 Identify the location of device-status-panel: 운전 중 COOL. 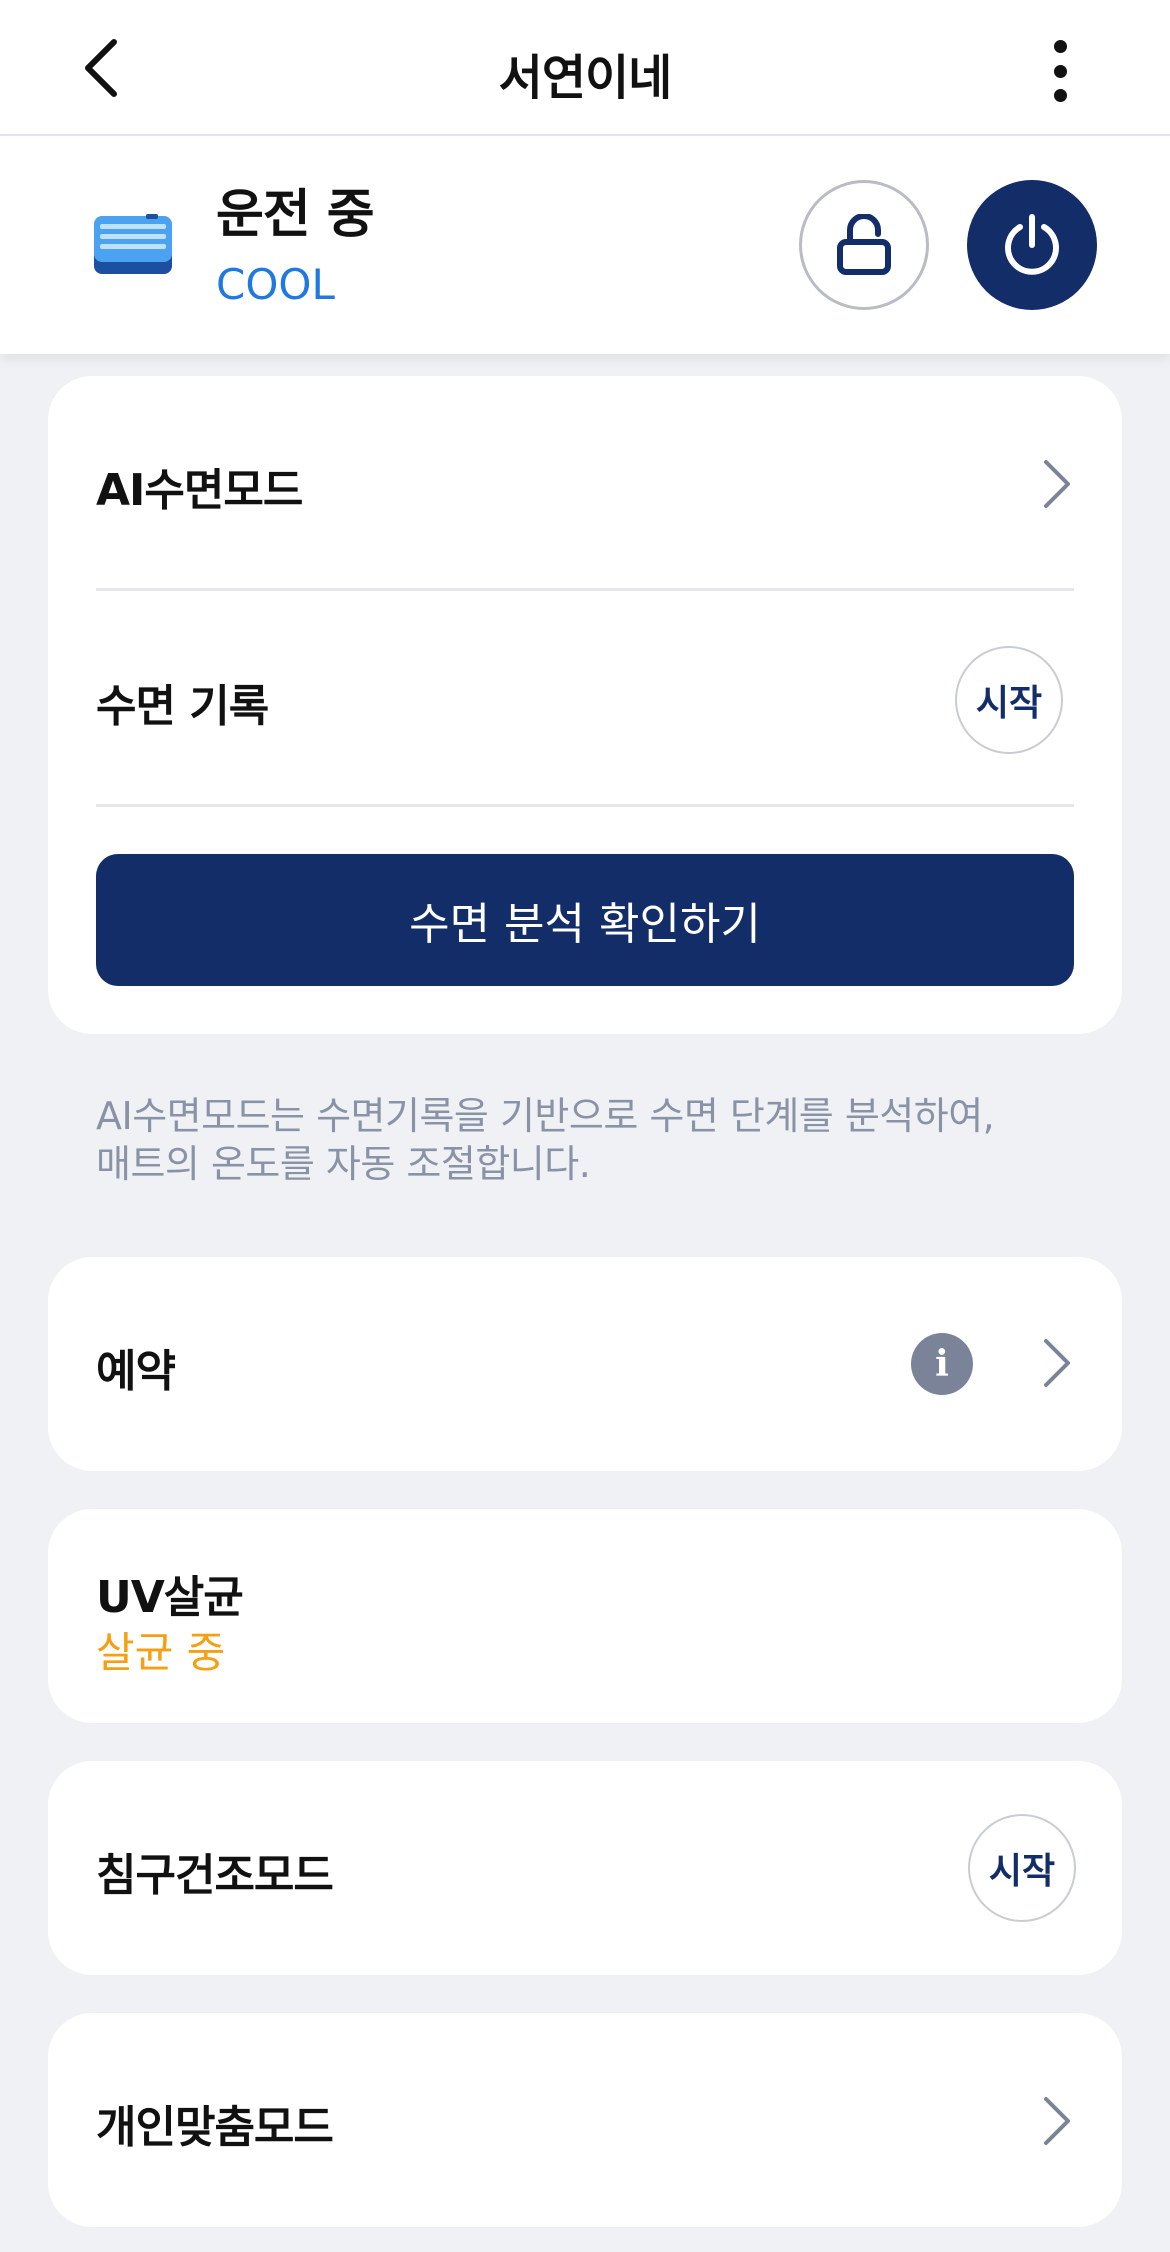
(585, 245).